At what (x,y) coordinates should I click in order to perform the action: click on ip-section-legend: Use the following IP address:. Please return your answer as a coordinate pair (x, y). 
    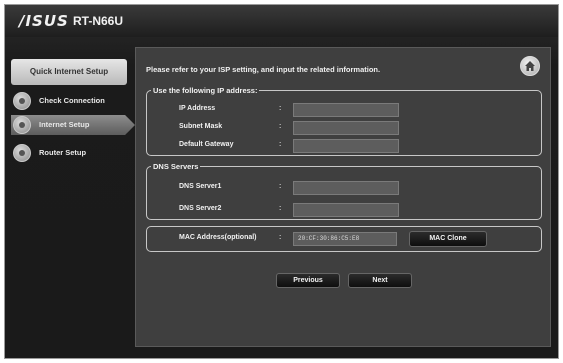
    Looking at the image, I should click on (205, 90).